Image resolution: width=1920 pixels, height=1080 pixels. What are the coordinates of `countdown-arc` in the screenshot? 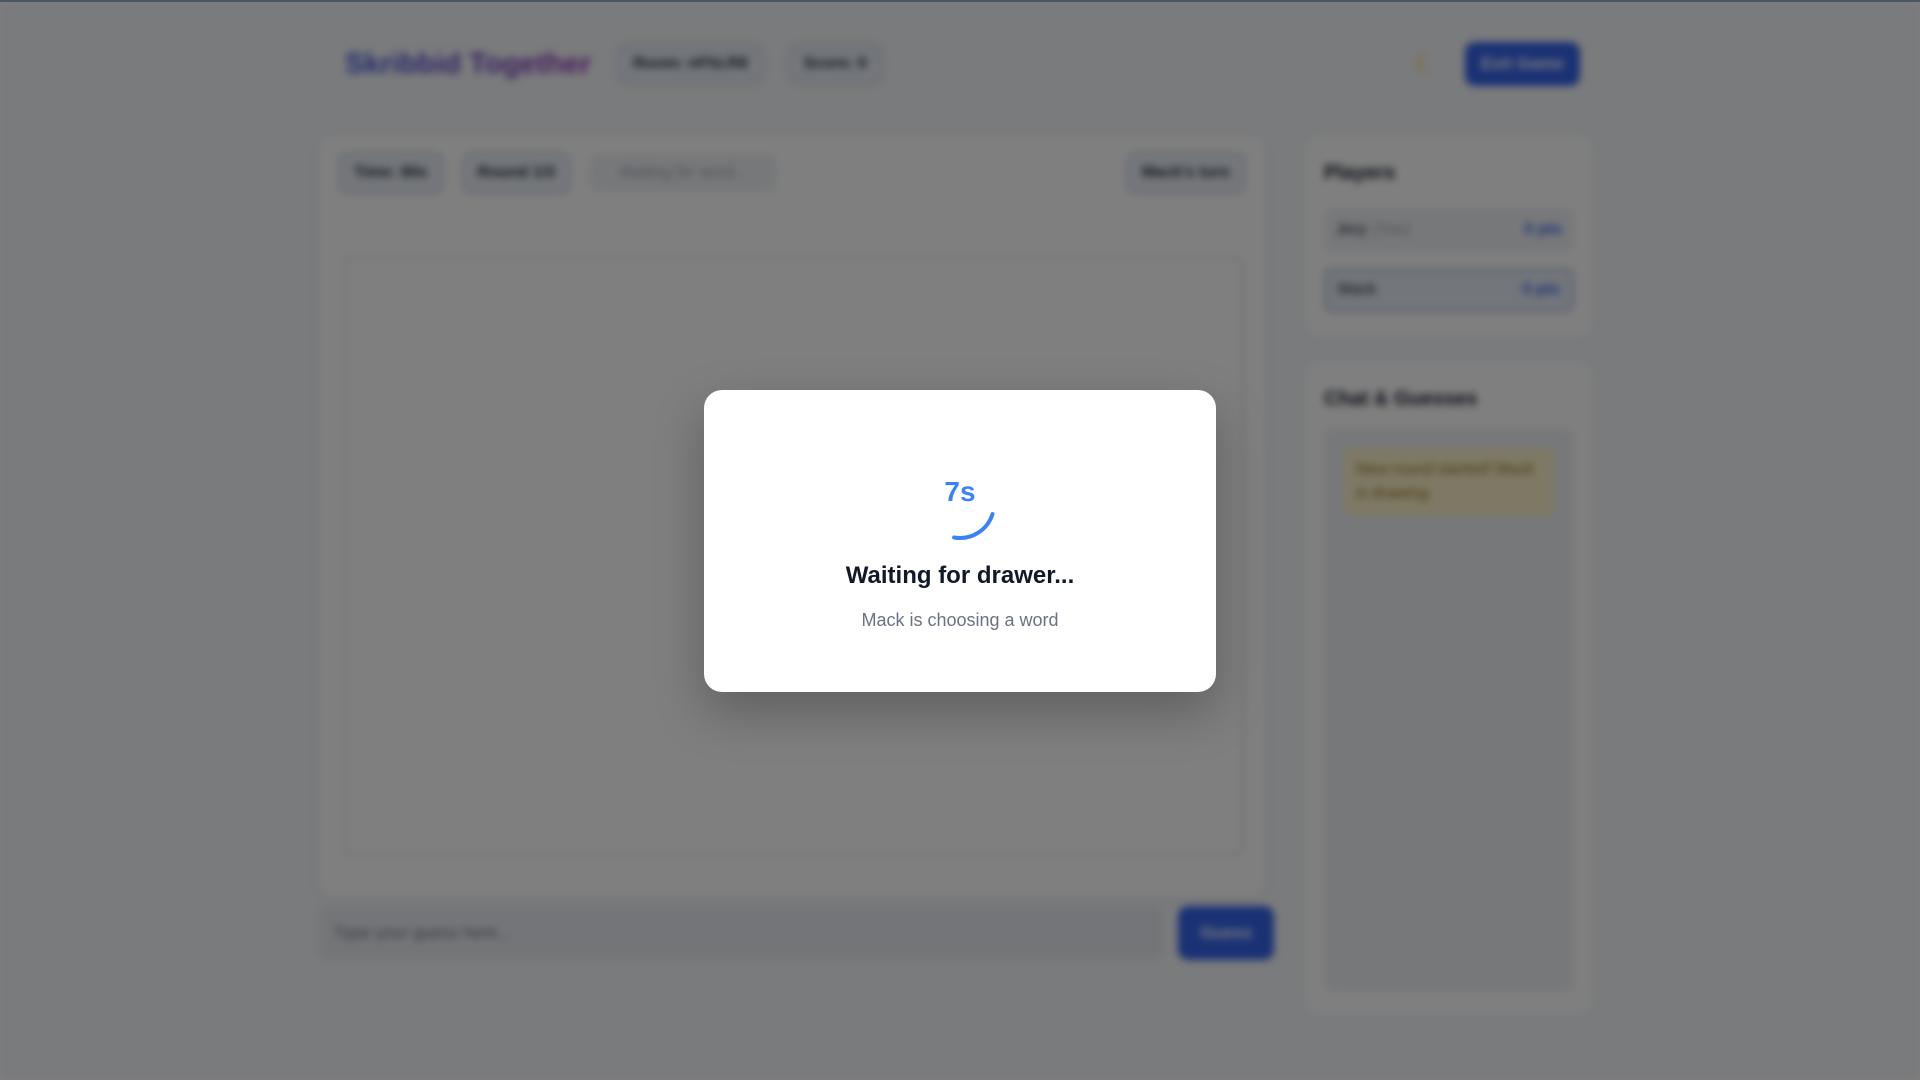 It's located at (973, 526).